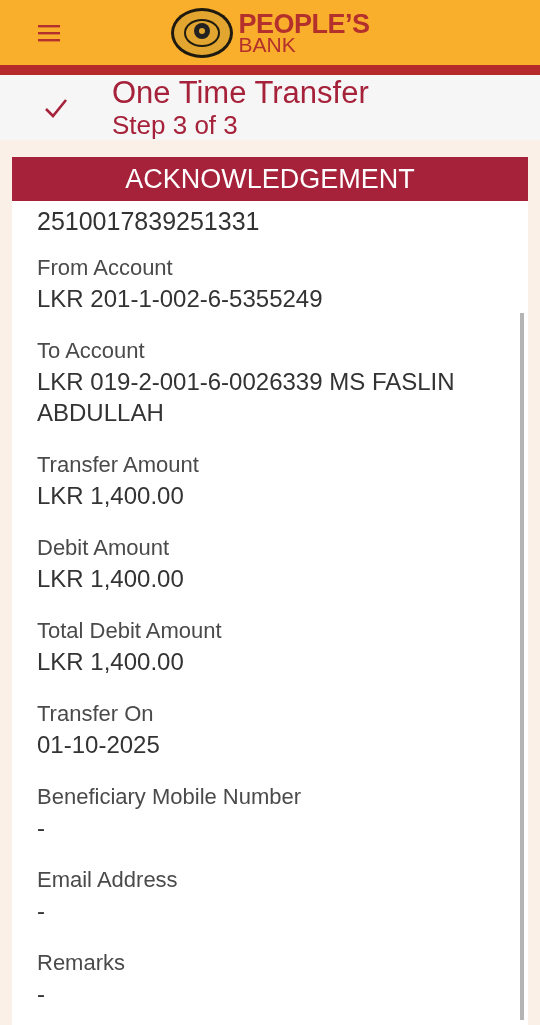 This screenshot has width=540, height=1025. I want to click on brand-name: PEOPLE’S, so click(304, 23).